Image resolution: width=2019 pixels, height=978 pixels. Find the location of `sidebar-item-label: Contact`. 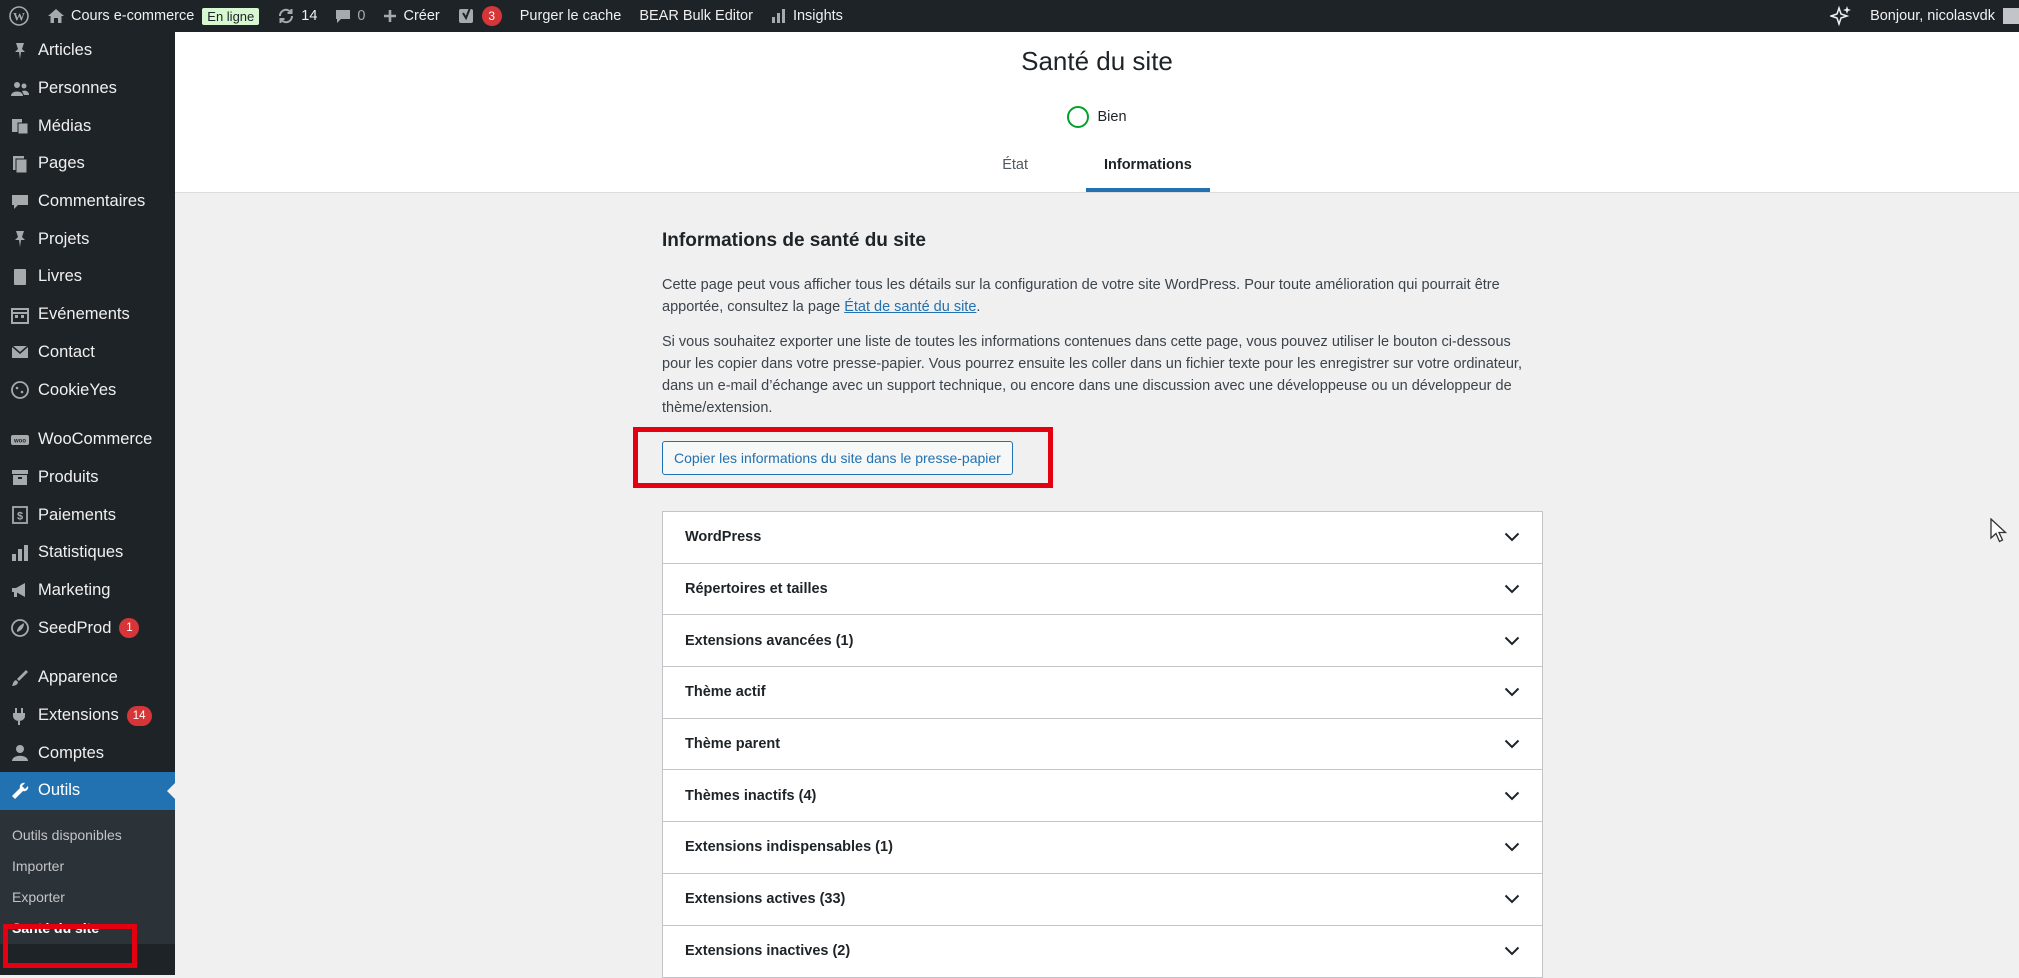

sidebar-item-label: Contact is located at coordinates (66, 351).